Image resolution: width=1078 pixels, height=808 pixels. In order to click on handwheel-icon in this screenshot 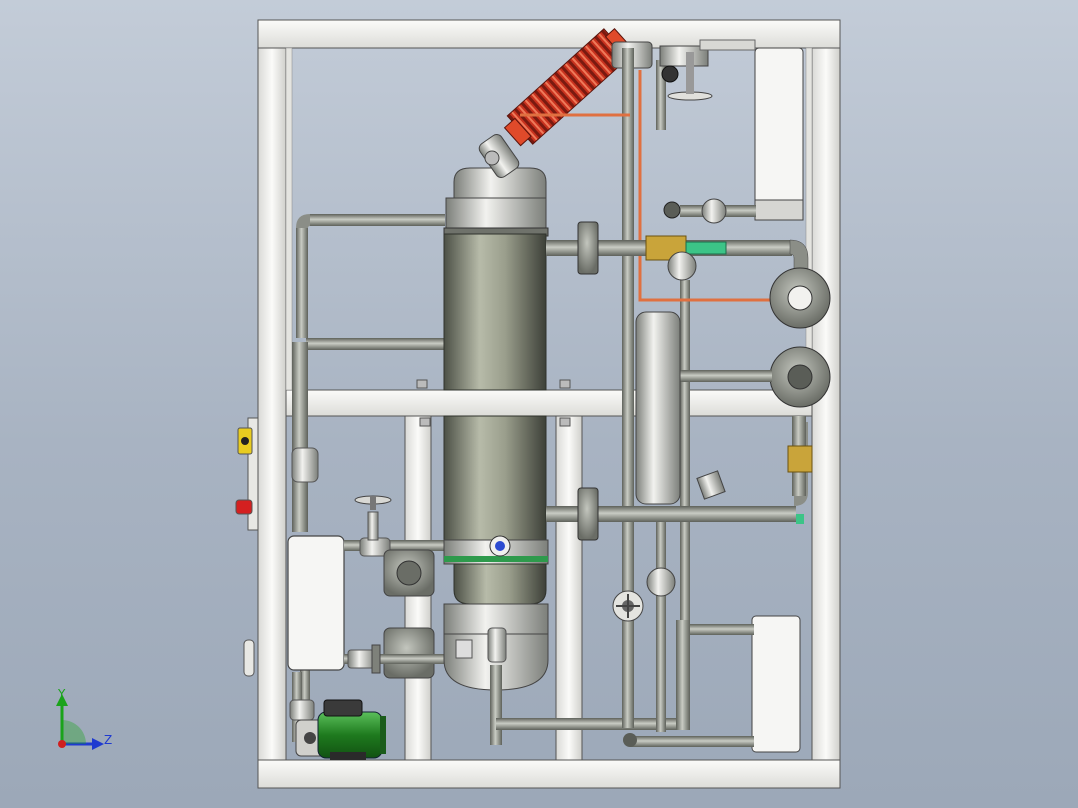, I will do `click(249, 658)`.